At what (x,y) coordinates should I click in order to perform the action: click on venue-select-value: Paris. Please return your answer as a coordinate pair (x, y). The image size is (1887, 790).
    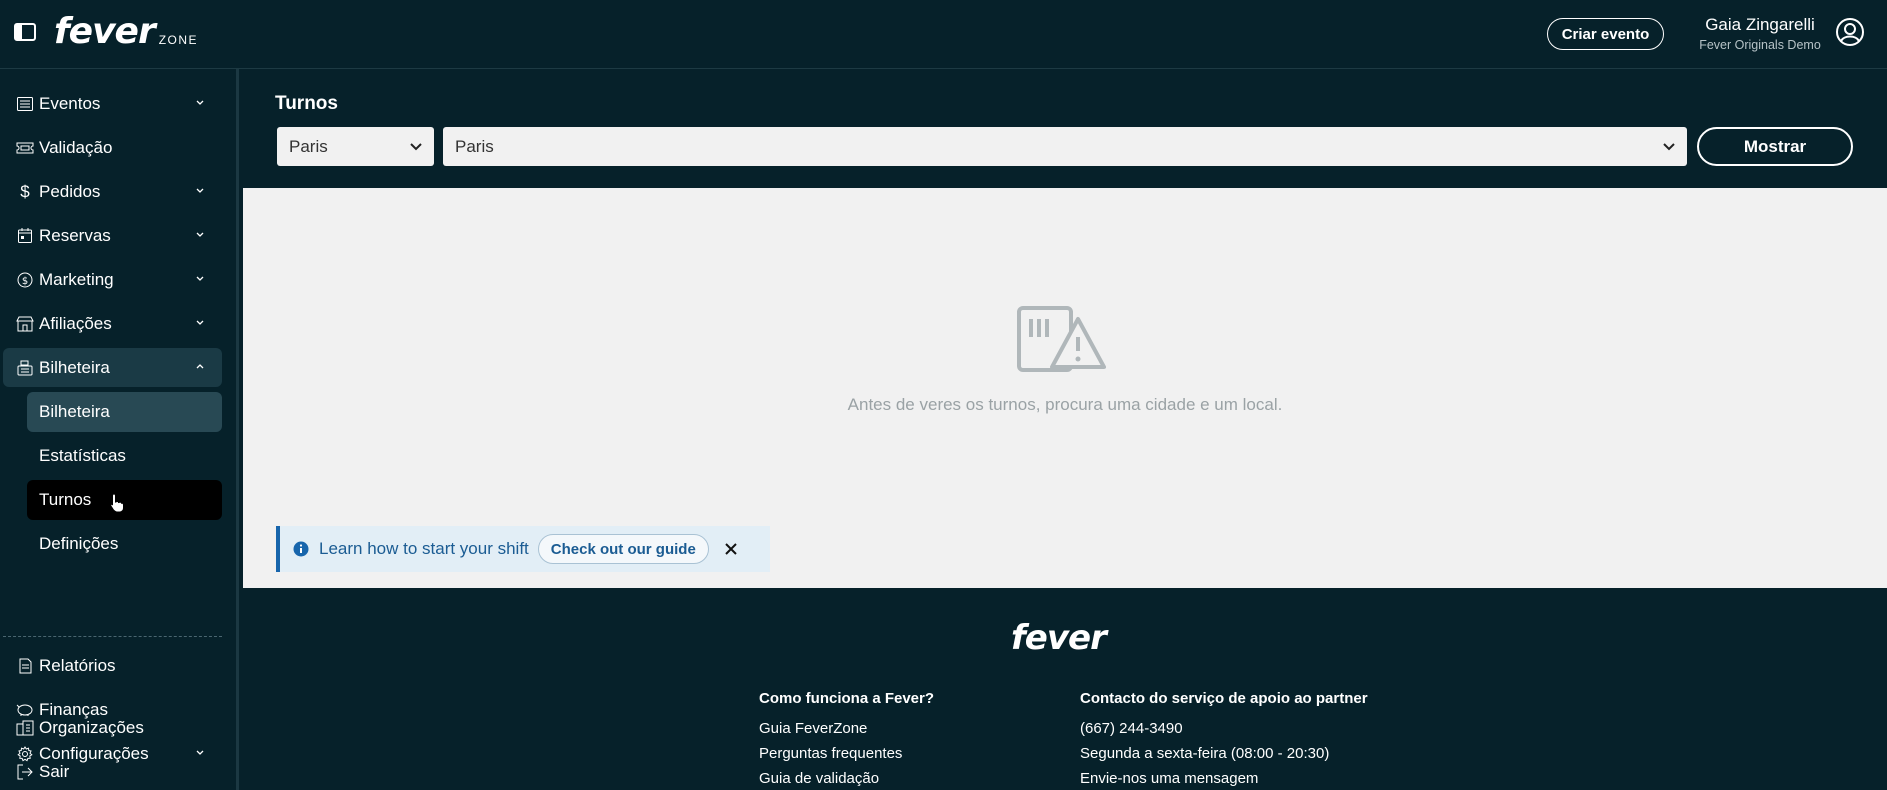
    Looking at the image, I should click on (474, 146).